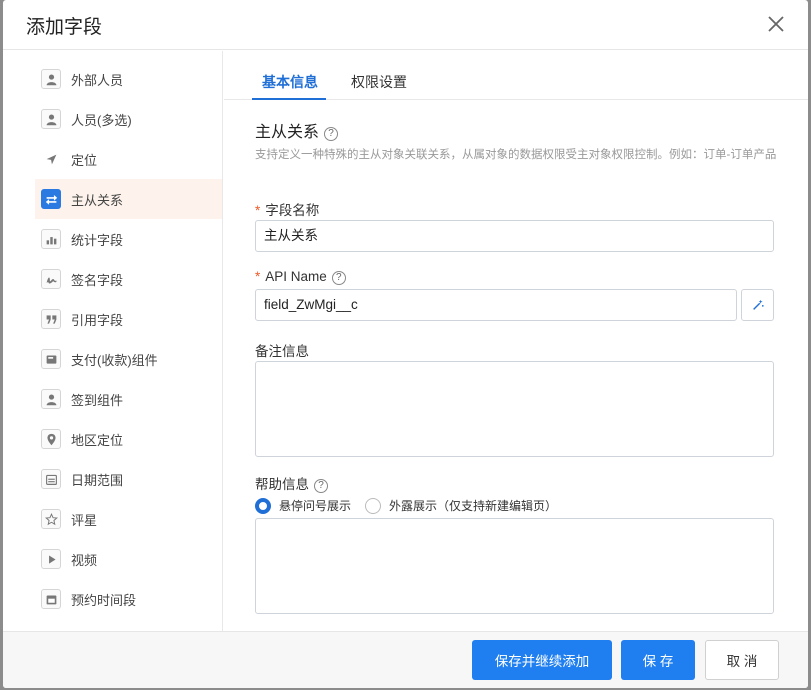 The image size is (811, 690). I want to click on section-title-text: 主从关系, so click(287, 132).